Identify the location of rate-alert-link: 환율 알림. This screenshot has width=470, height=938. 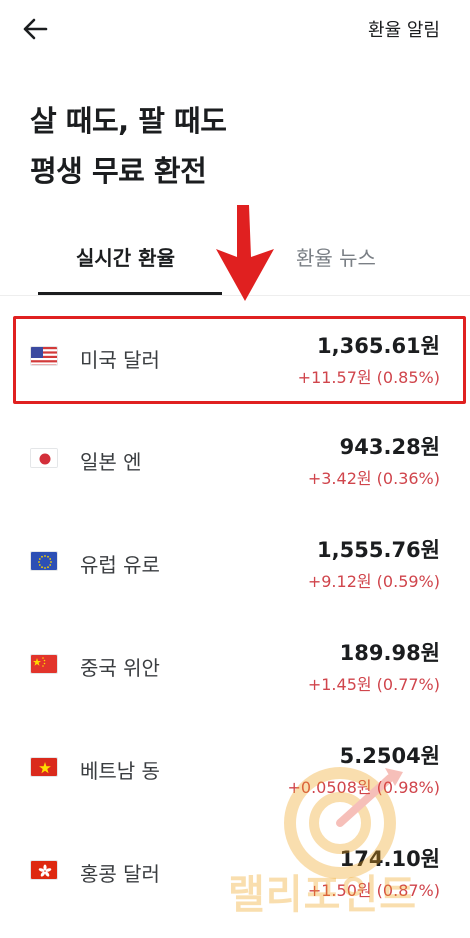
(404, 29).